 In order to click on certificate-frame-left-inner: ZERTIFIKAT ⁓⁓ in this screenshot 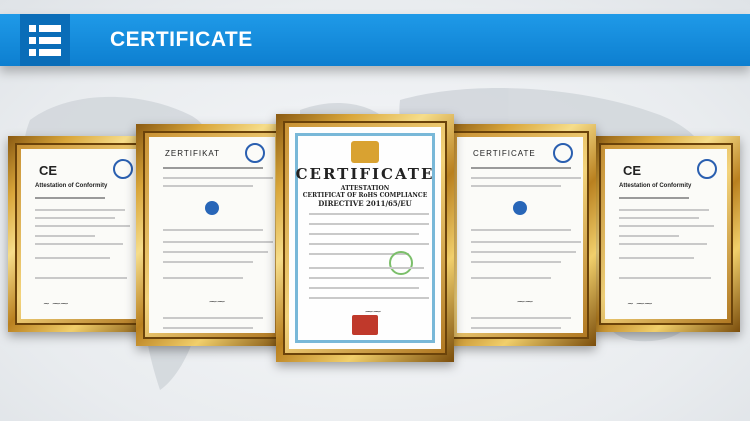, I will do `click(212, 235)`.